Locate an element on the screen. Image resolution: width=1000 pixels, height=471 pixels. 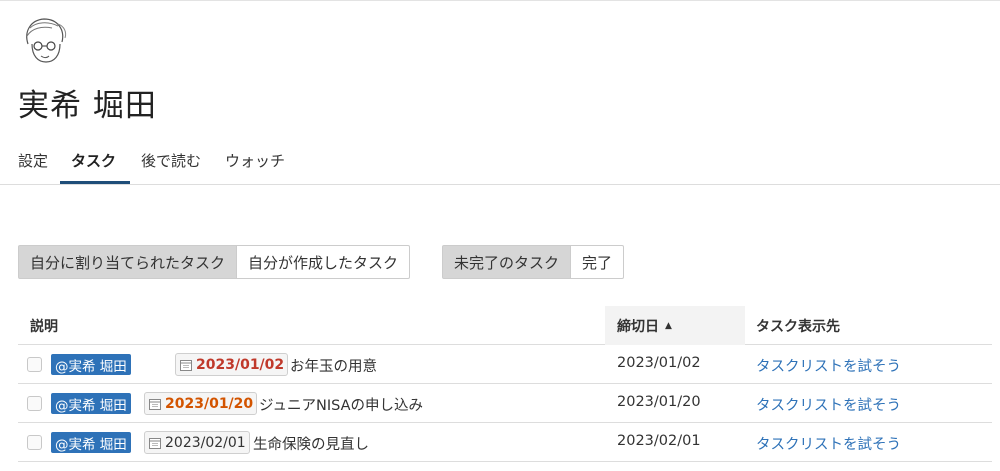
due-date-cell: 2023/01/20 is located at coordinates (659, 402).